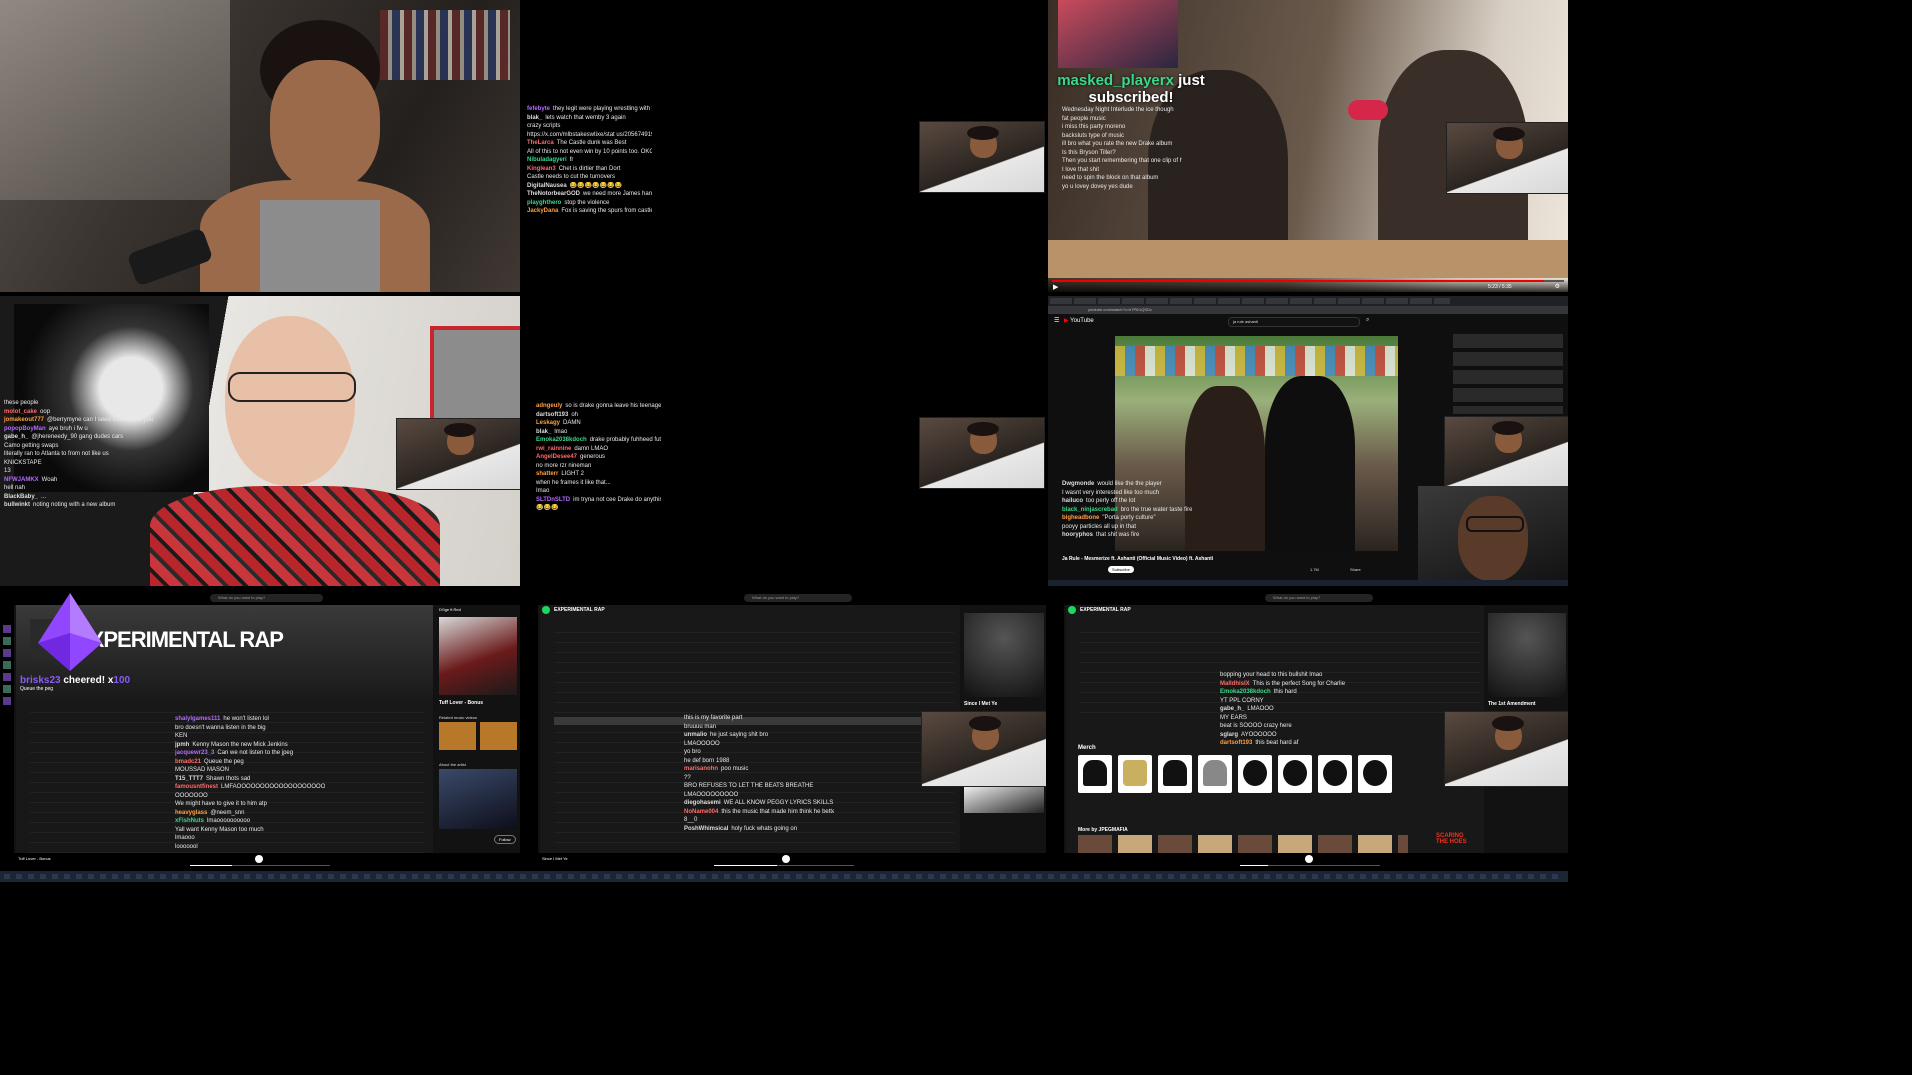 Image resolution: width=1912 pixels, height=1075 pixels. I want to click on chat-username: shatterr, so click(547, 474).